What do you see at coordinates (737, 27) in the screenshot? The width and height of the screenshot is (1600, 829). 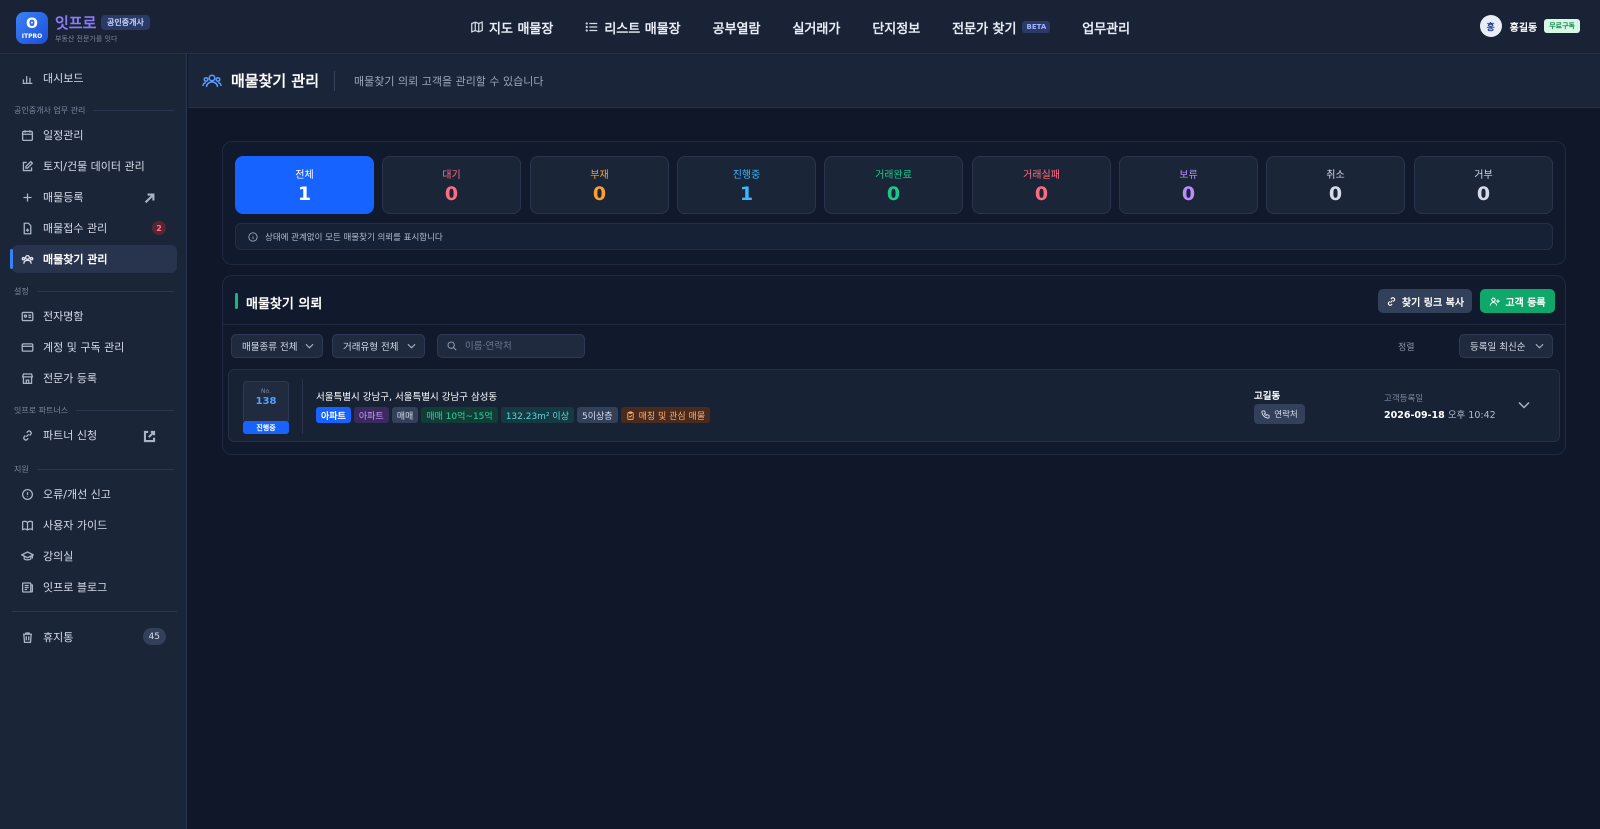 I see `nav-public-records: 공부열람` at bounding box center [737, 27].